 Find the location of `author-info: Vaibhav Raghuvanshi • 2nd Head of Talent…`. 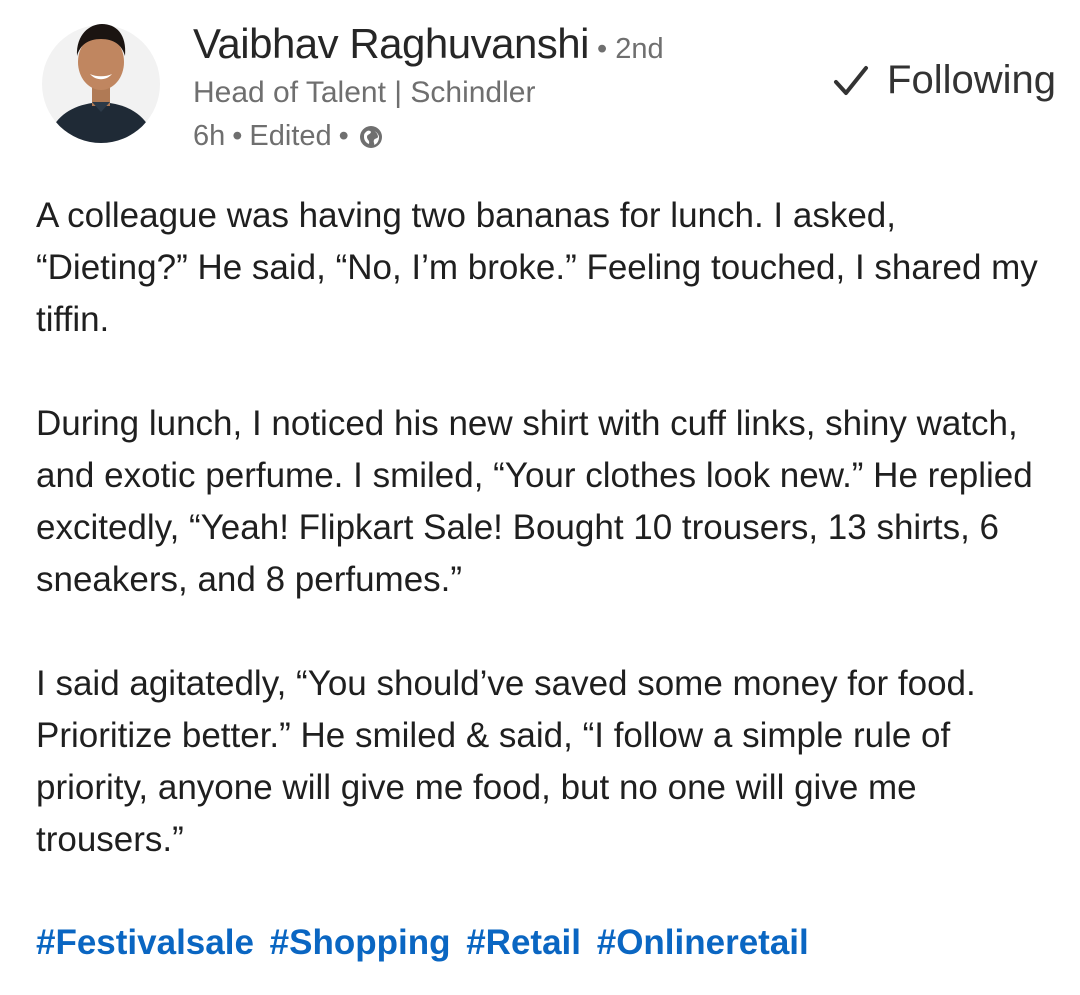

author-info: Vaibhav Raghuvanshi • 2nd Head of Talent… is located at coordinates (428, 86).